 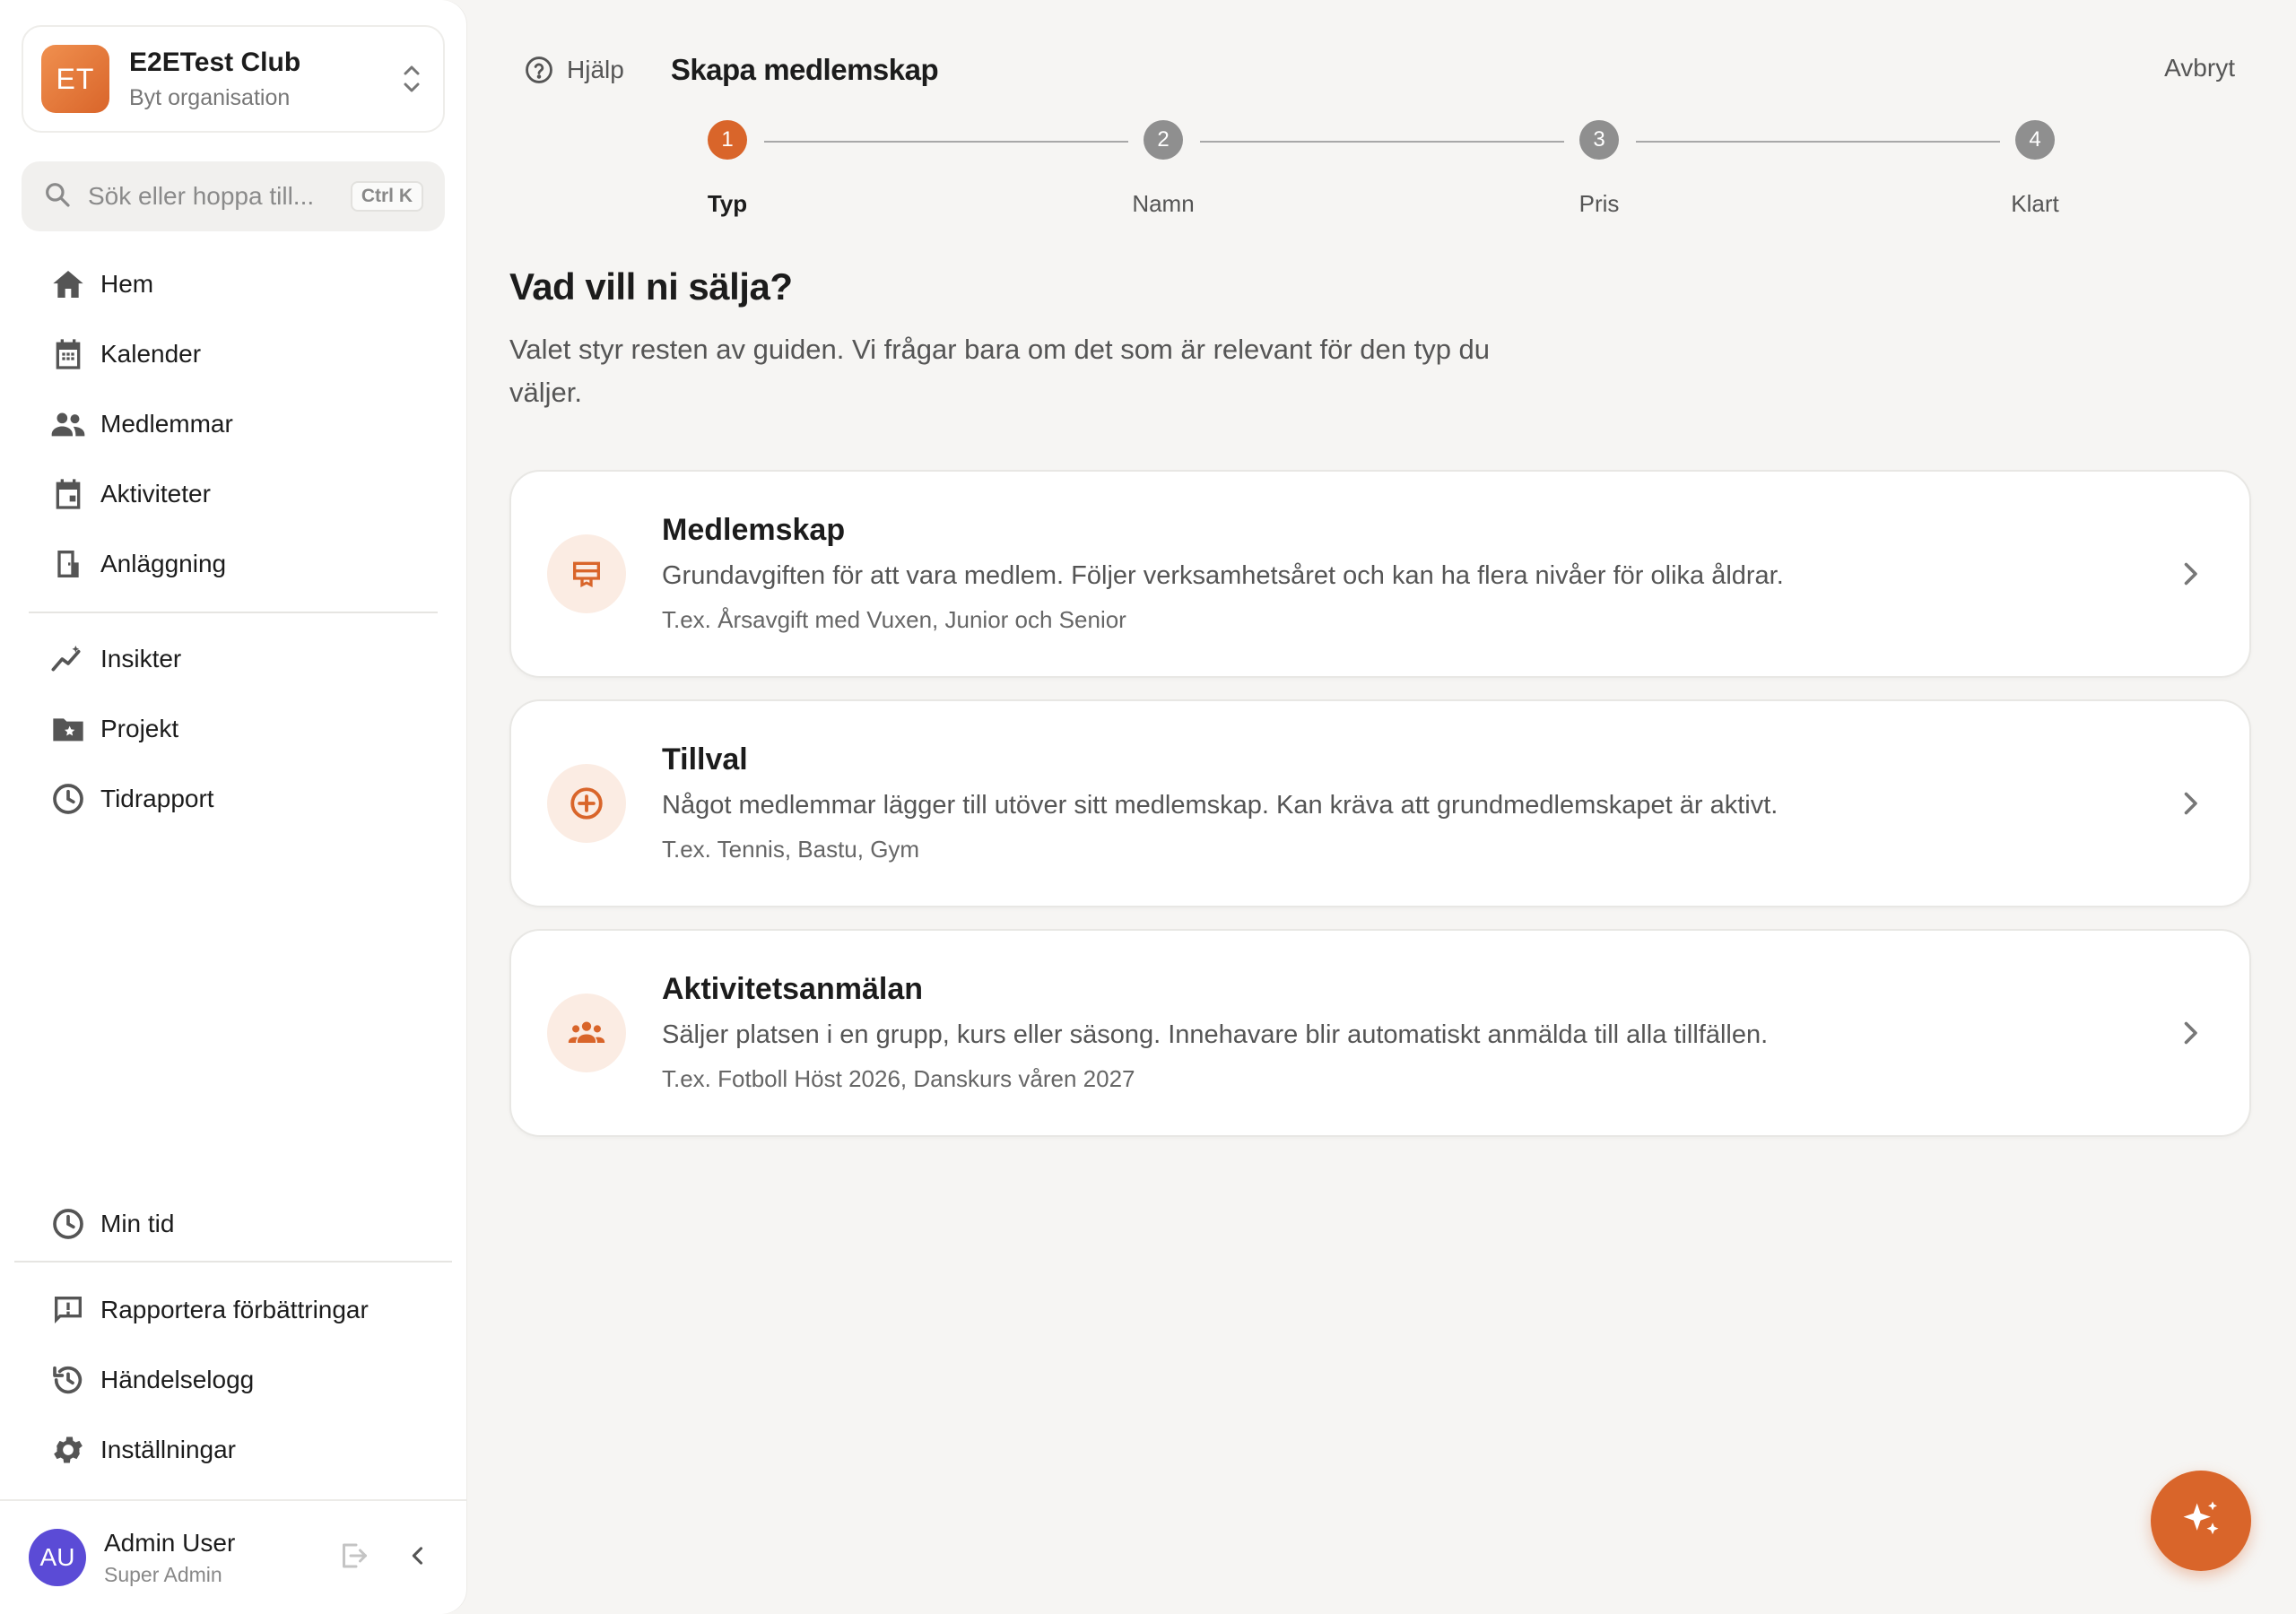 I want to click on sidebar-item-event-log: Händelselogg, so click(x=233, y=1380).